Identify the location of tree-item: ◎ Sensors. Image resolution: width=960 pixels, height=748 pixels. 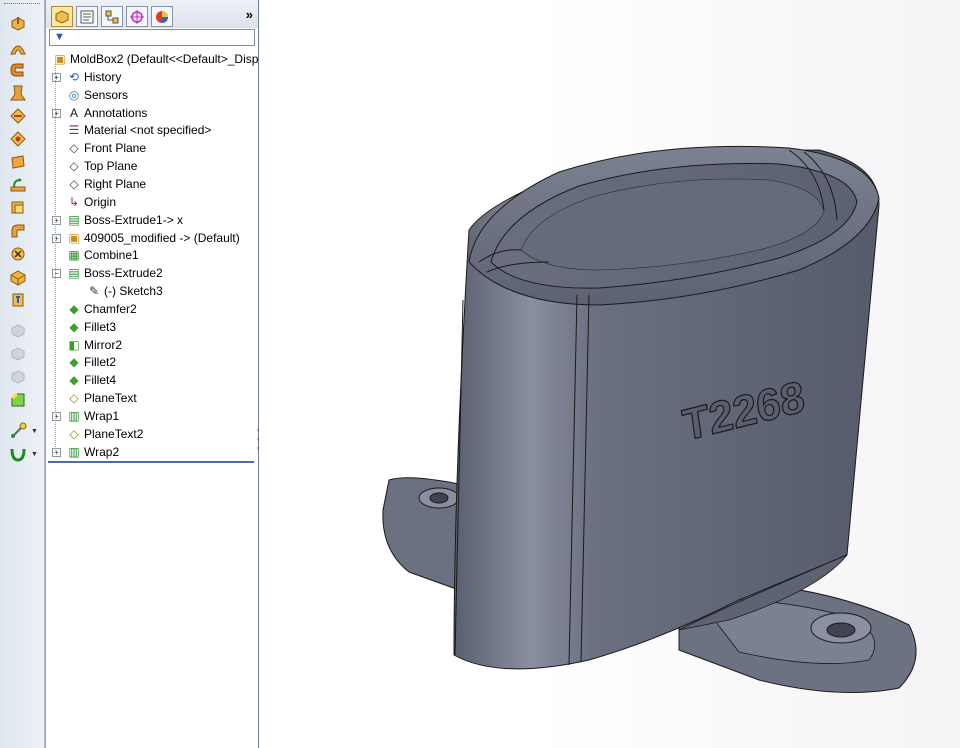
(162, 95).